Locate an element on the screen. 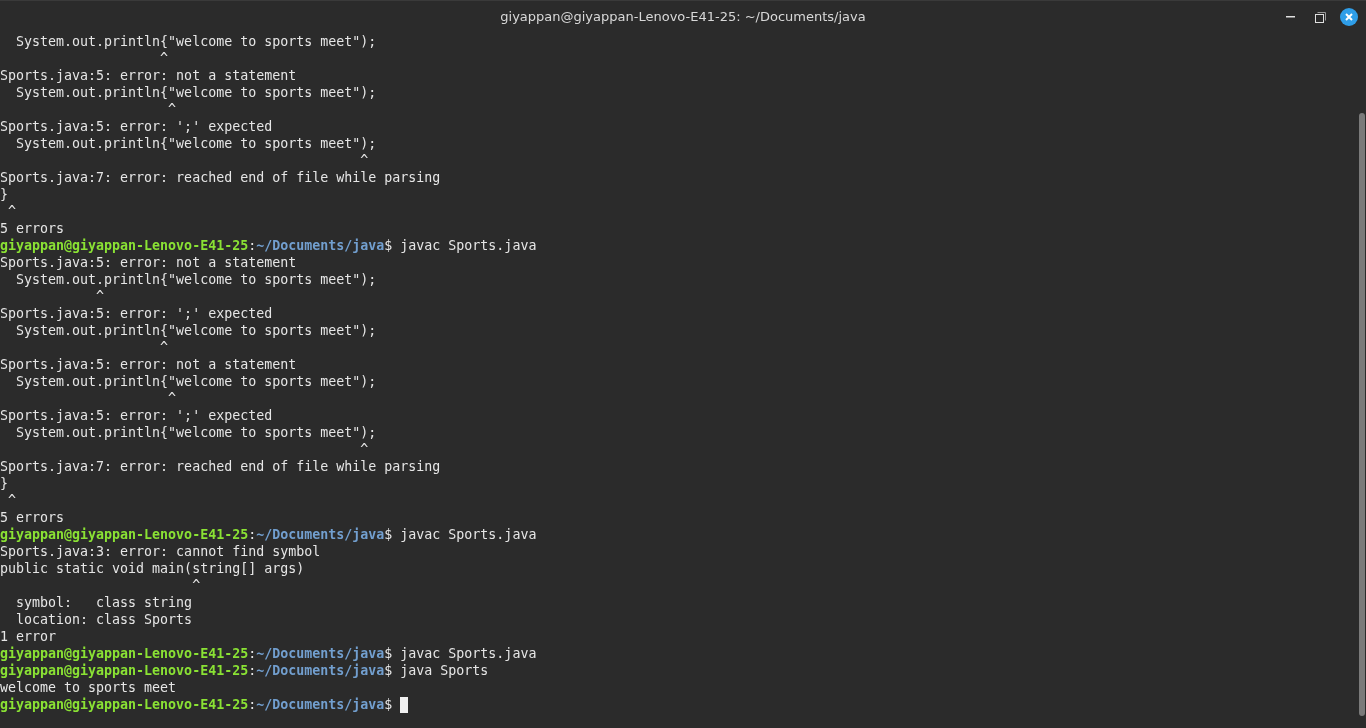 Image resolution: width=1366 pixels, height=728 pixels. scrollbar-thumb is located at coordinates (1362, 414).